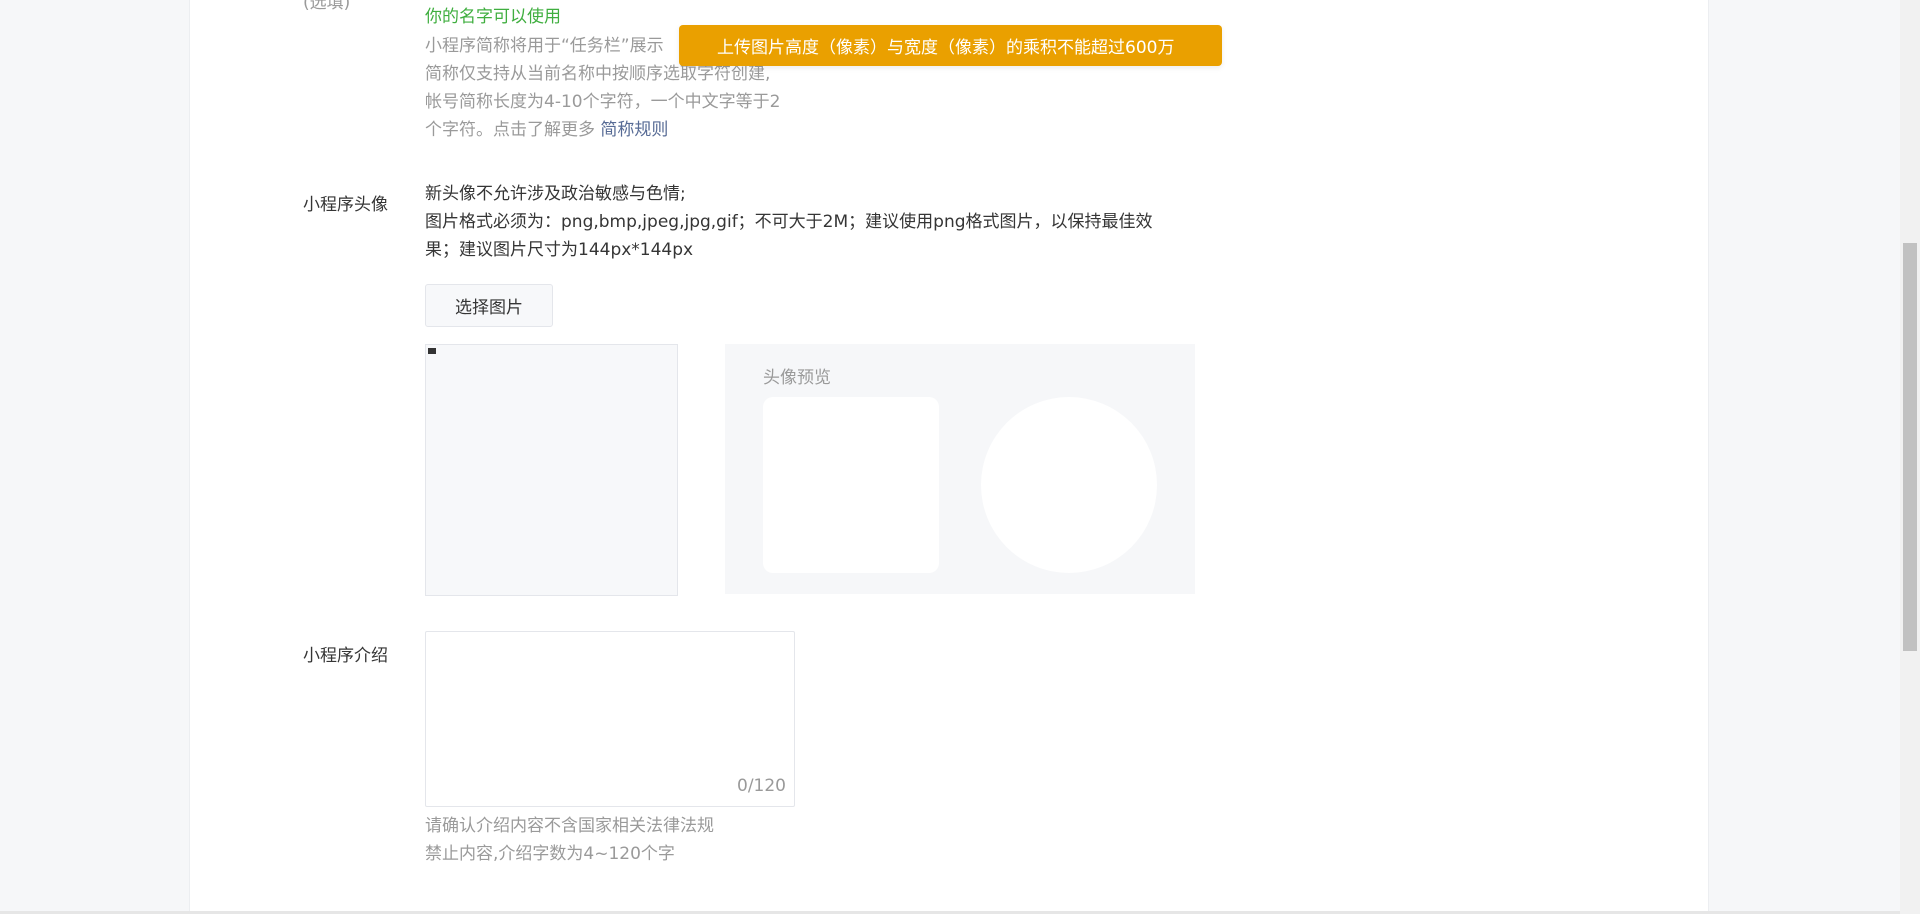 Image resolution: width=1920 pixels, height=914 pixels. I want to click on crop-handle, so click(432, 351).